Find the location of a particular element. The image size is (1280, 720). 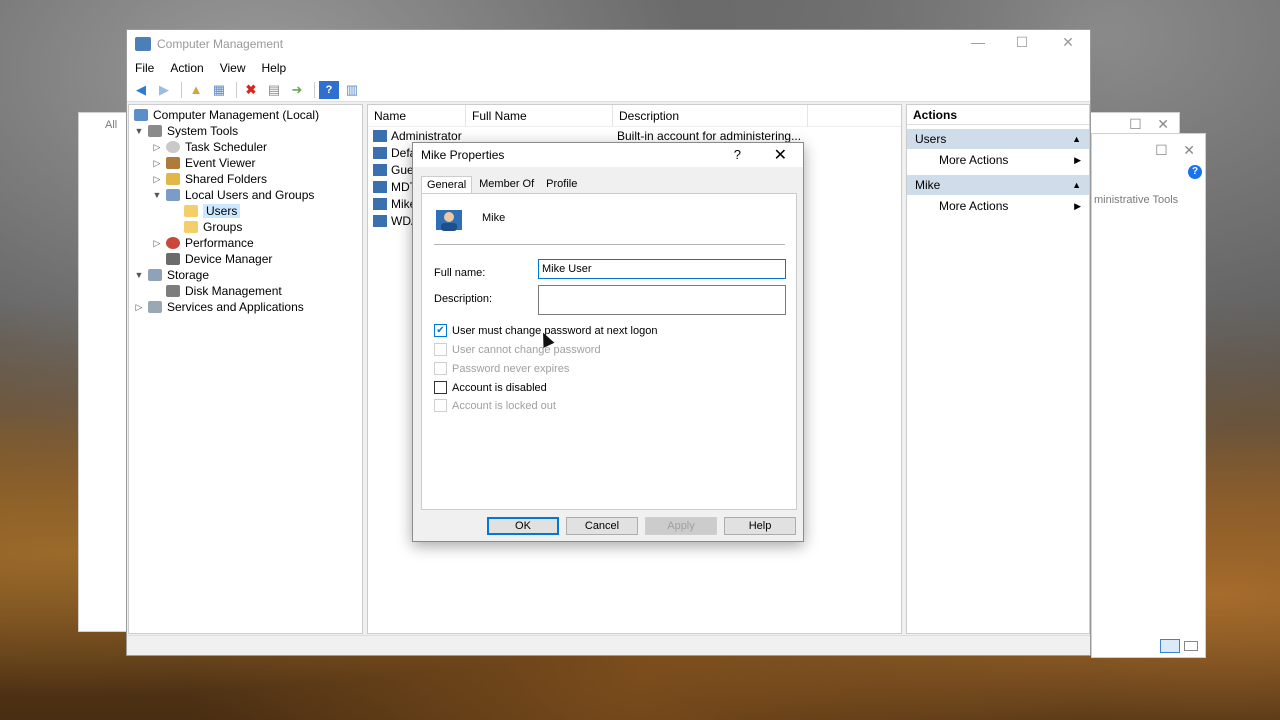

more-actions-label: More Actions is located at coordinates (974, 160).